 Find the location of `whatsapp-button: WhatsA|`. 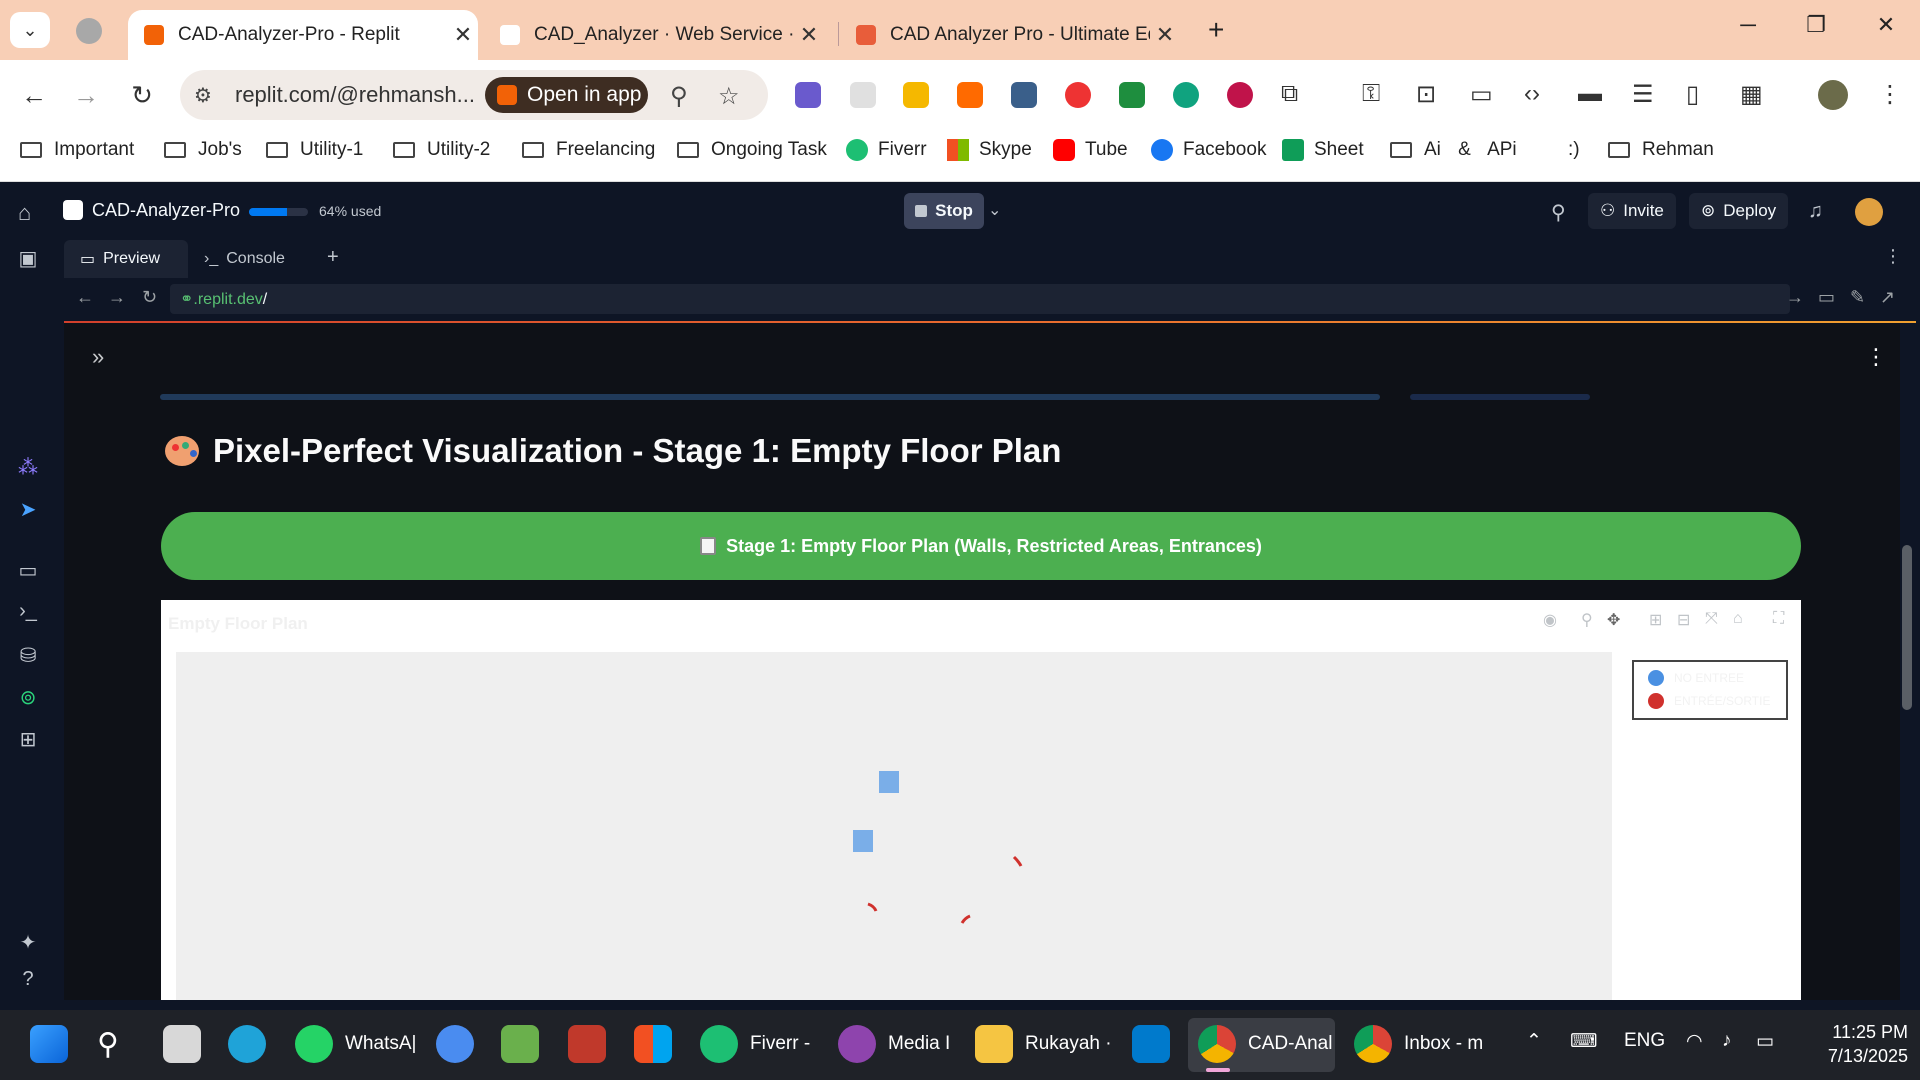

whatsapp-button: WhatsA| is located at coordinates (355, 1044).